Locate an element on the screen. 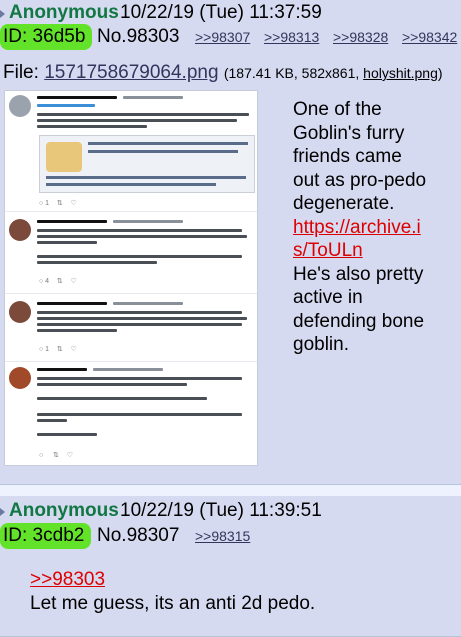  post-date: 10/22/19 (Tue) 11:37:59 is located at coordinates (221, 12).